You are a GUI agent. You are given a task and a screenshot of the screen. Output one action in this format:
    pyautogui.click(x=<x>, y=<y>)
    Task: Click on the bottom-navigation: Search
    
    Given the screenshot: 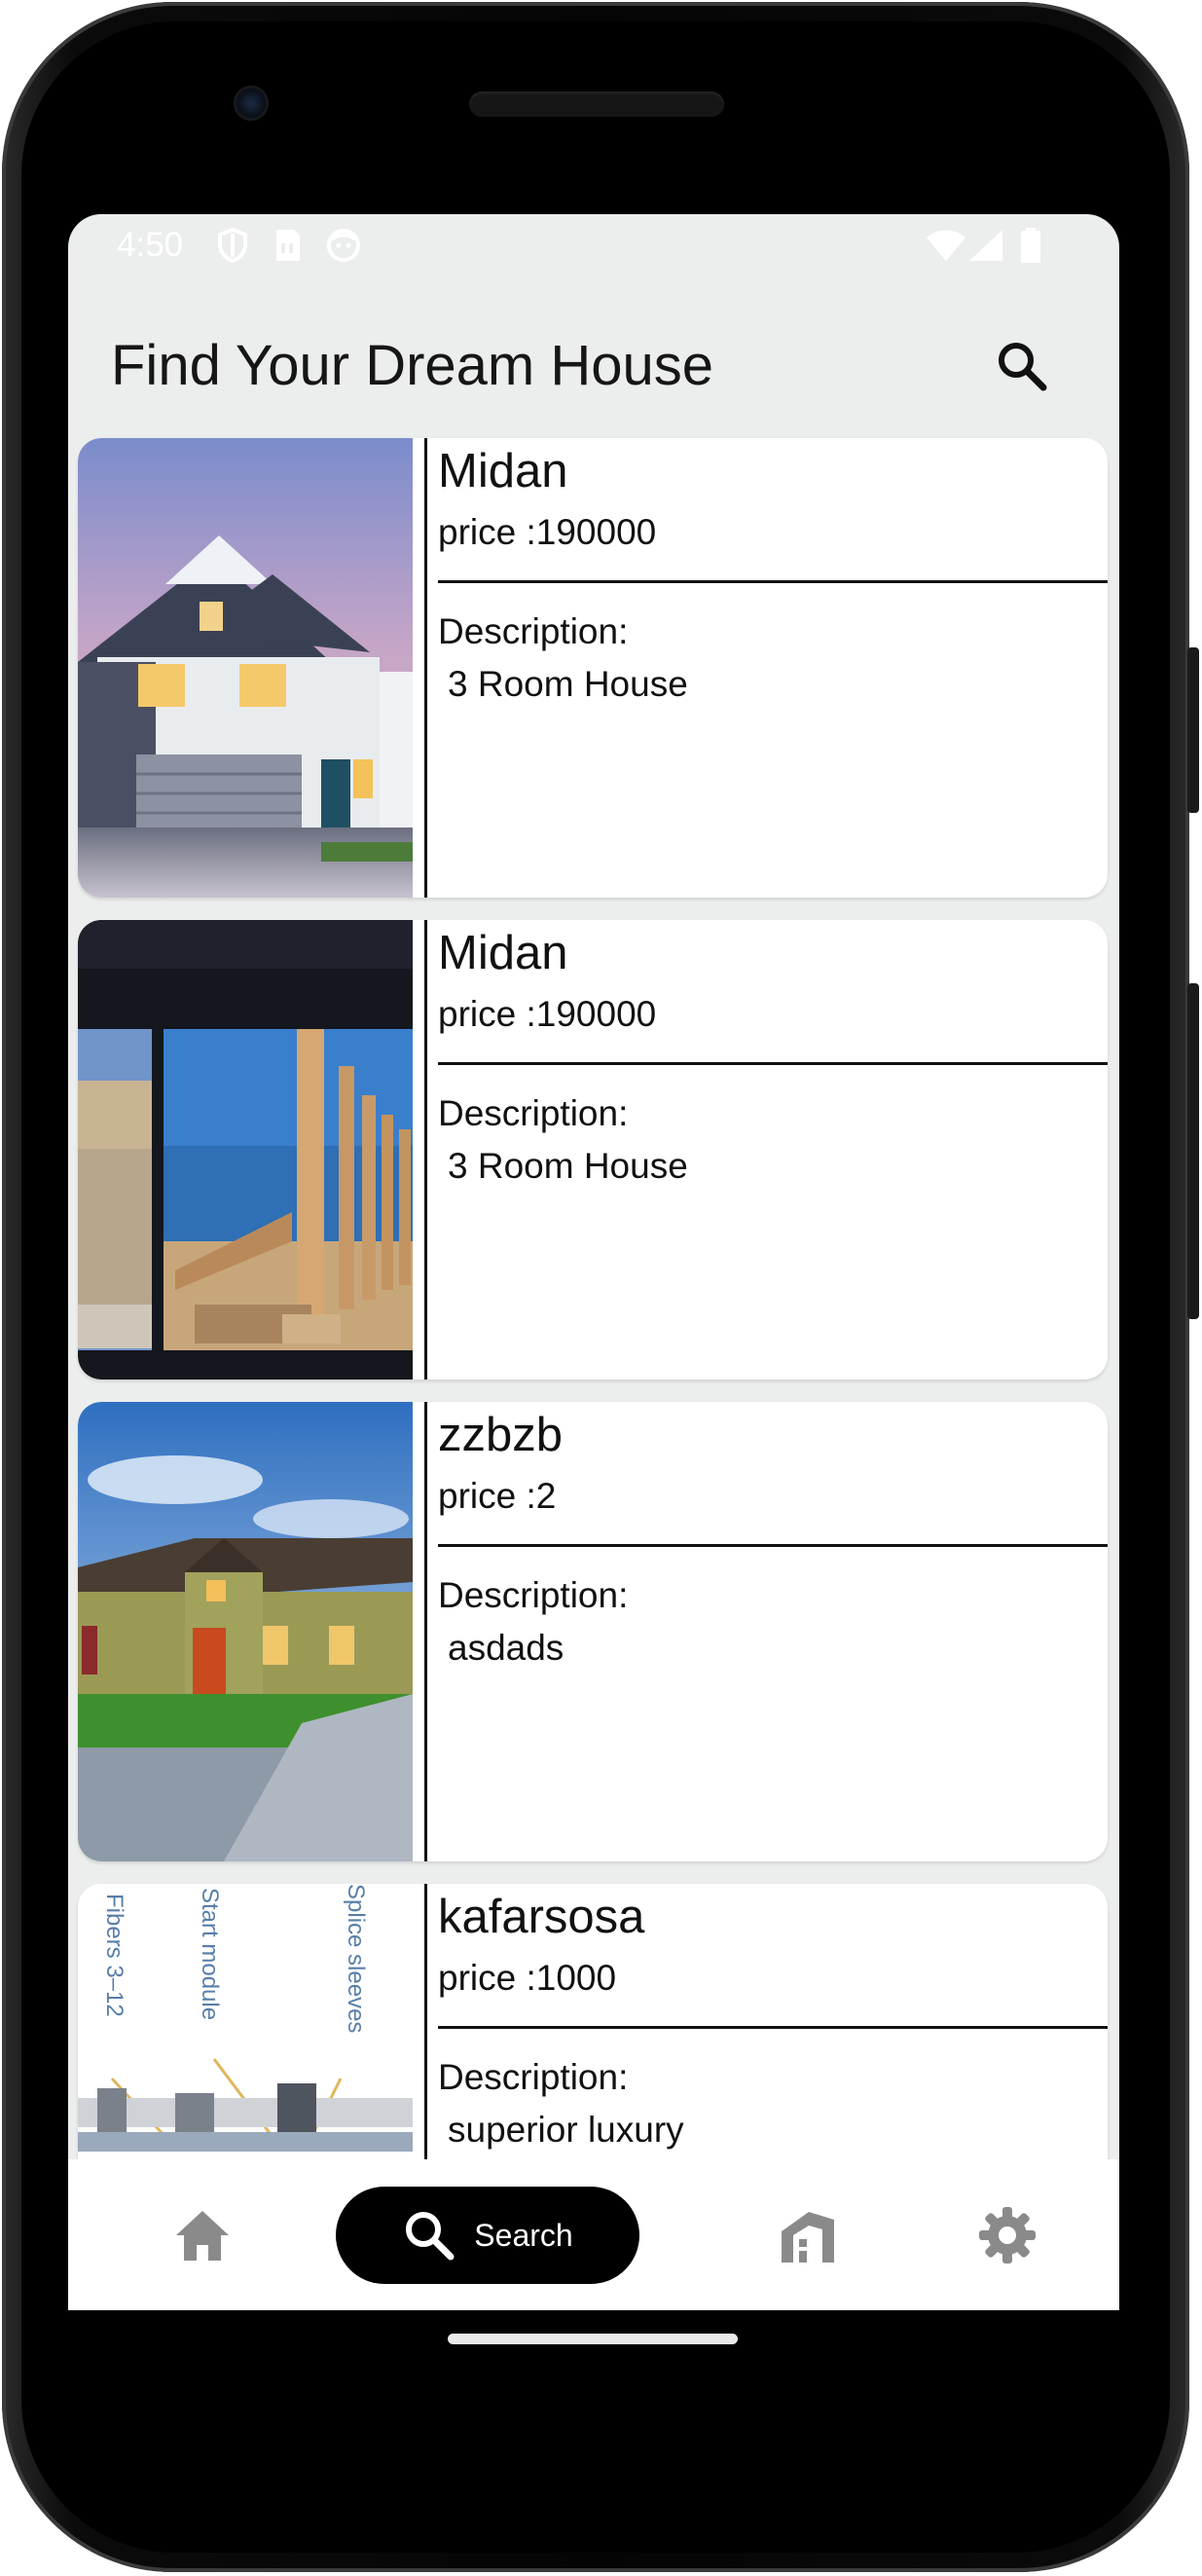 What is the action you would take?
    pyautogui.click(x=593, y=2234)
    